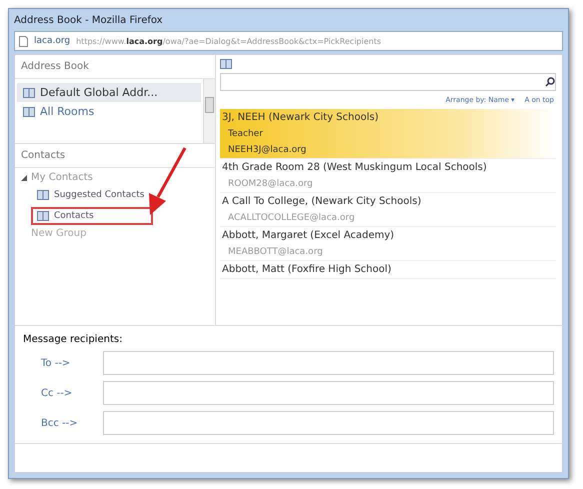 This screenshot has height=489, width=583. Describe the element at coordinates (270, 184) in the screenshot. I see `contact-detail: ROOM28@laca.org` at that location.